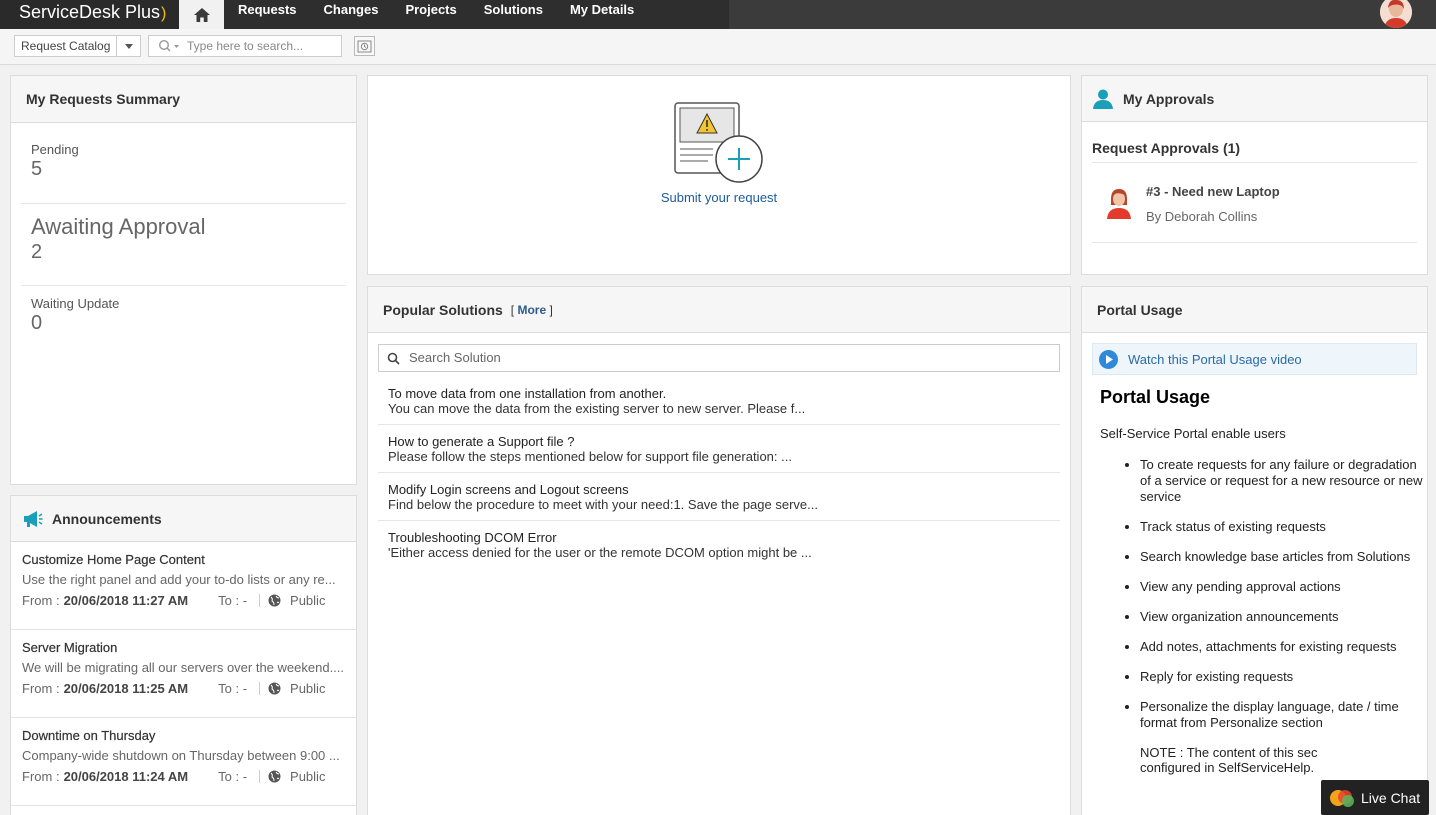 The width and height of the screenshot is (1436, 815). Describe the element at coordinates (1396, 14) in the screenshot. I see `user-avatar` at that location.